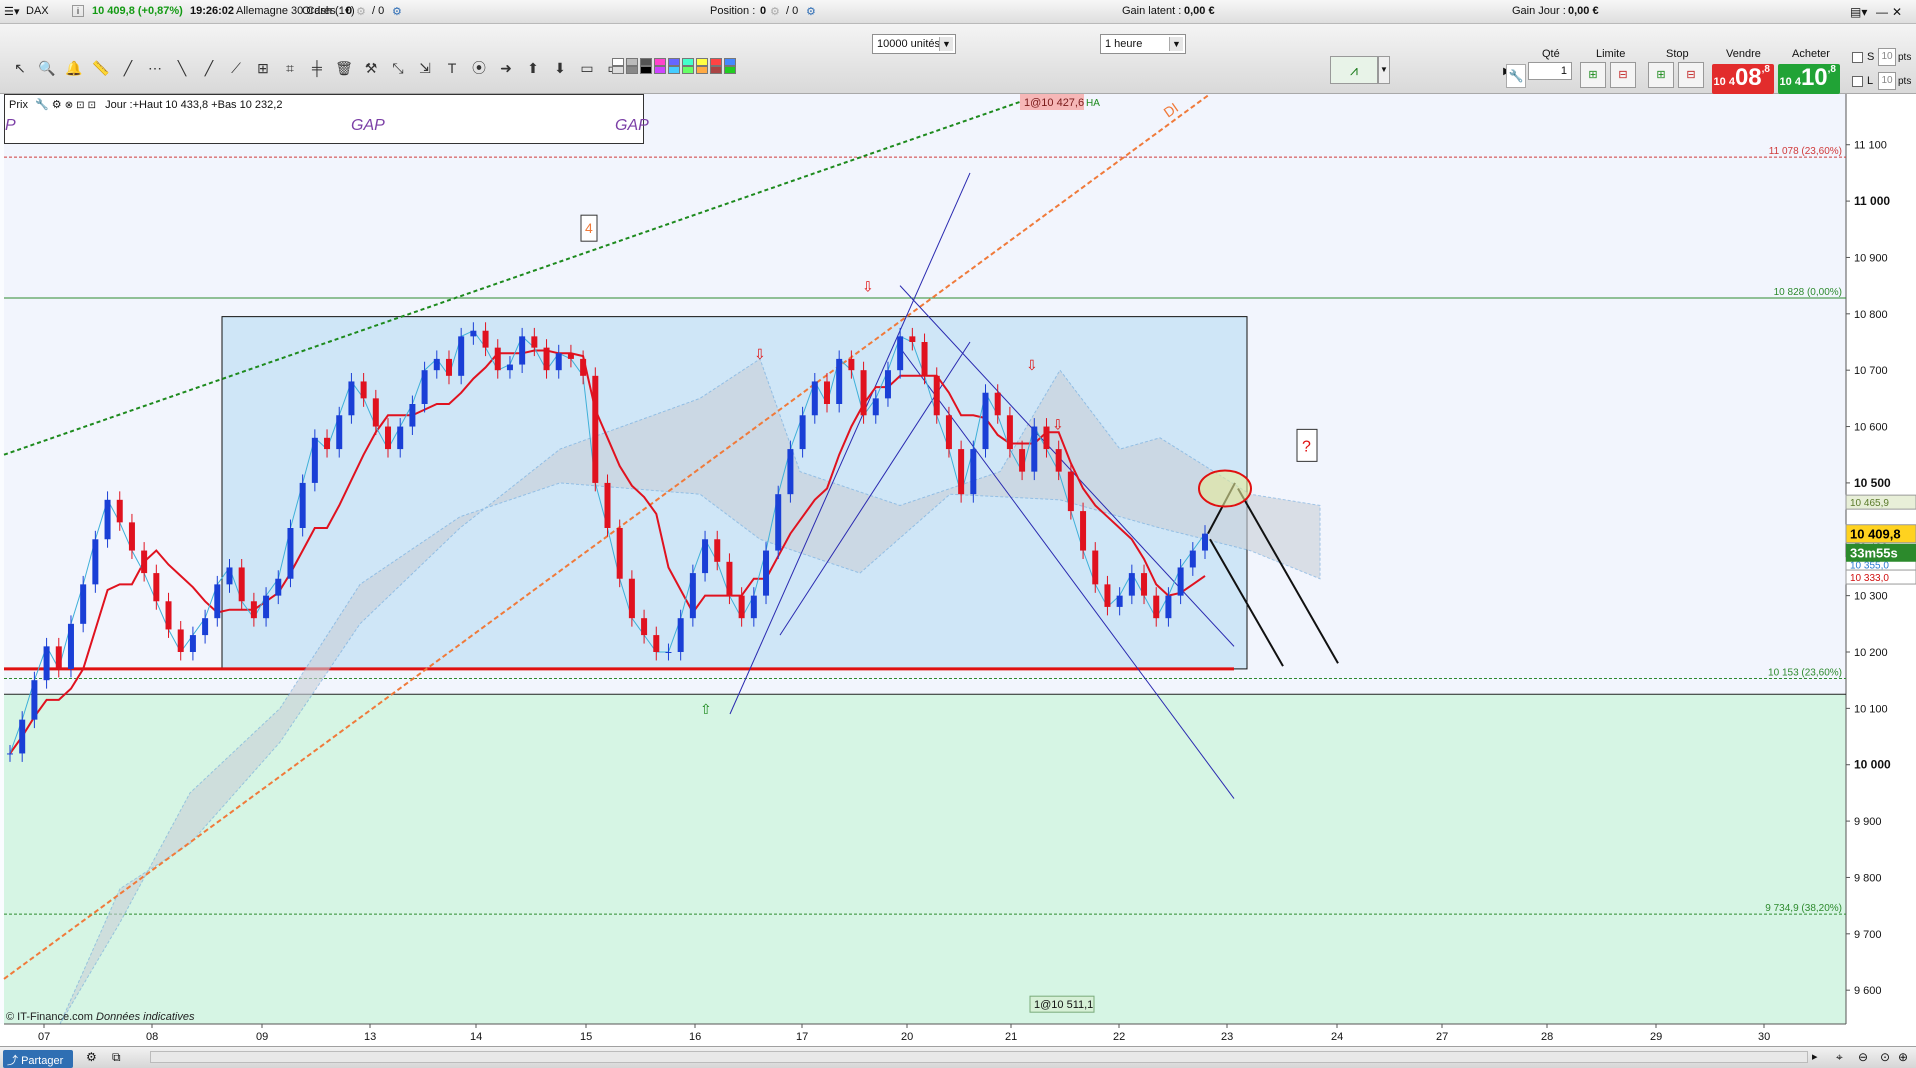 The height and width of the screenshot is (1068, 1916). What do you see at coordinates (533, 68) in the screenshot?
I see `drawing-tool-icon-19: ⬆` at bounding box center [533, 68].